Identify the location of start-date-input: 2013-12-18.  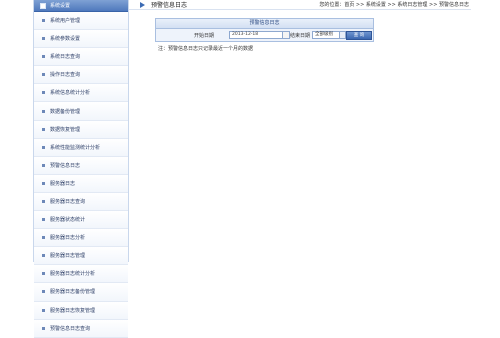
(256, 35).